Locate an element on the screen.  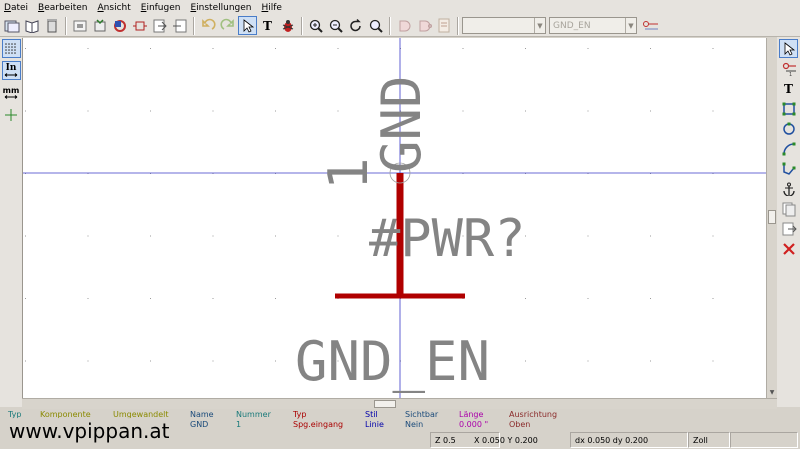
redraw-icon is located at coordinates (355, 25).